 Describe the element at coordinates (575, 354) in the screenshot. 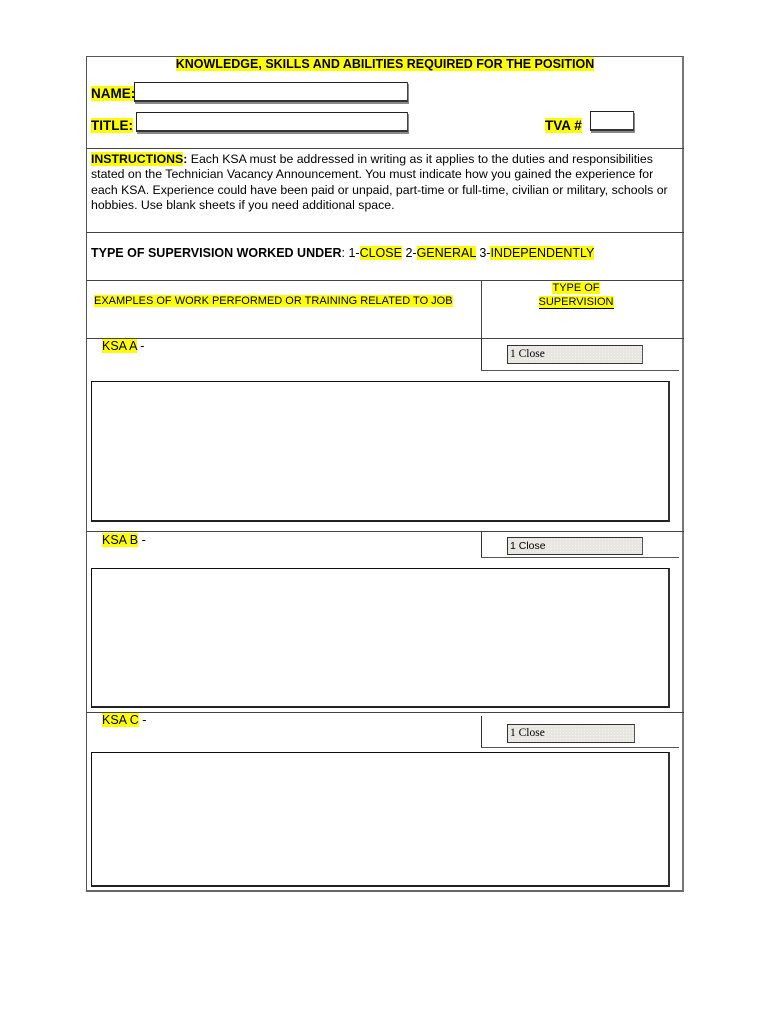

I see `ksa-a-supervision-dropdown: 1 Close` at that location.